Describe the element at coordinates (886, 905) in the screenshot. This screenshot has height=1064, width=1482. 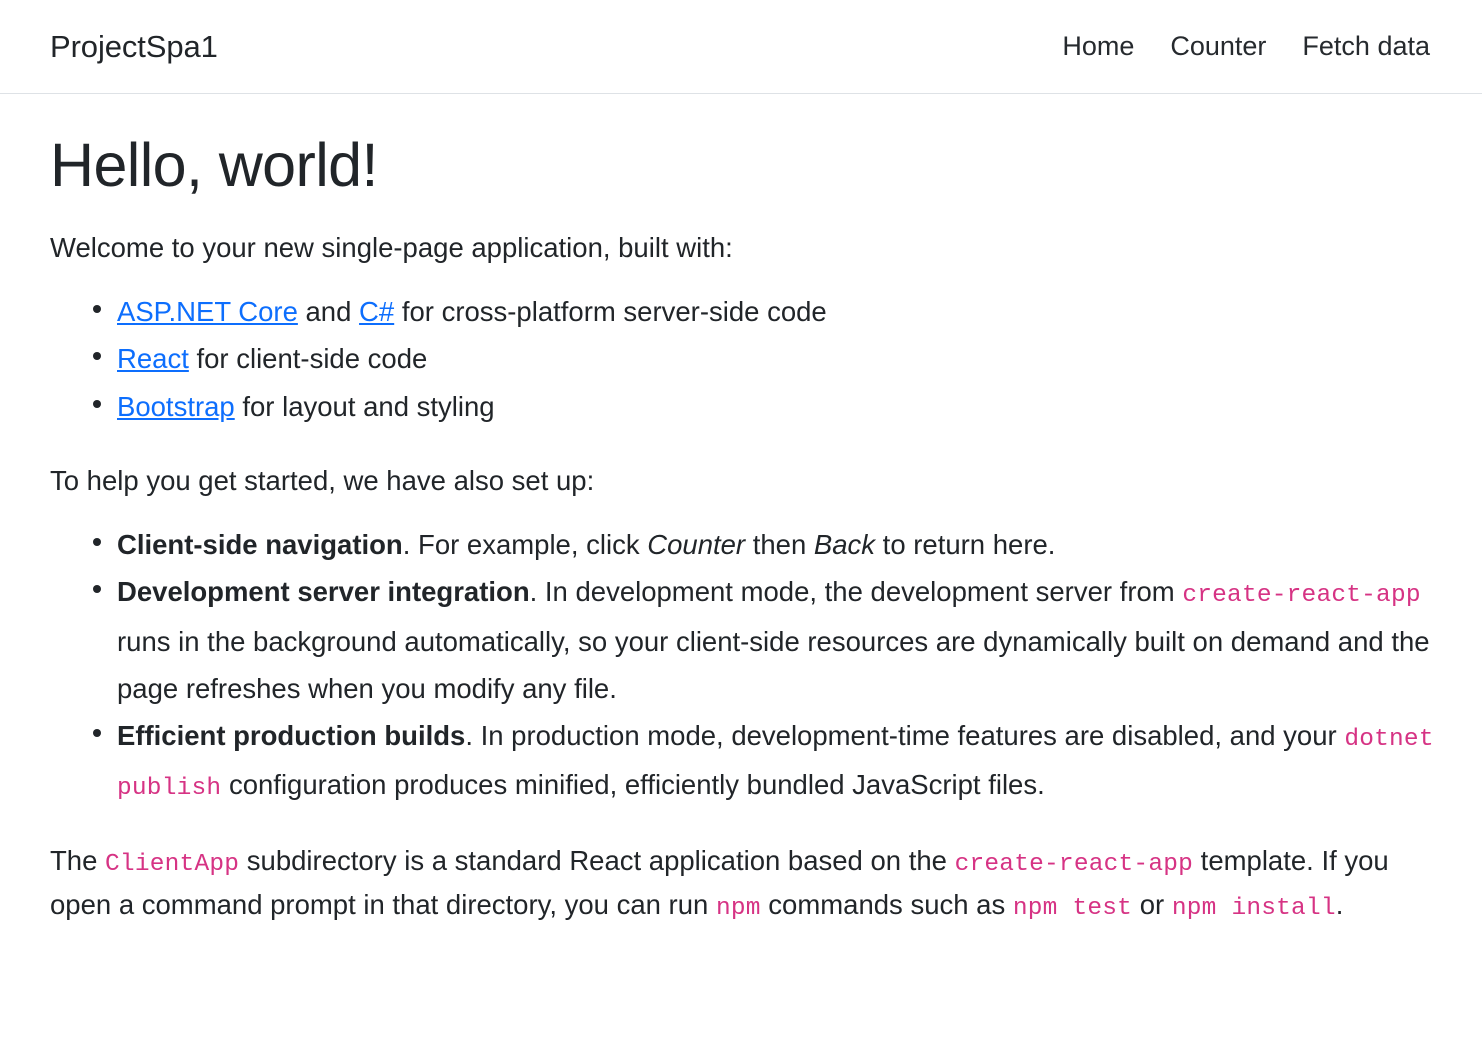
I see `closing-t4: commands such as` at that location.